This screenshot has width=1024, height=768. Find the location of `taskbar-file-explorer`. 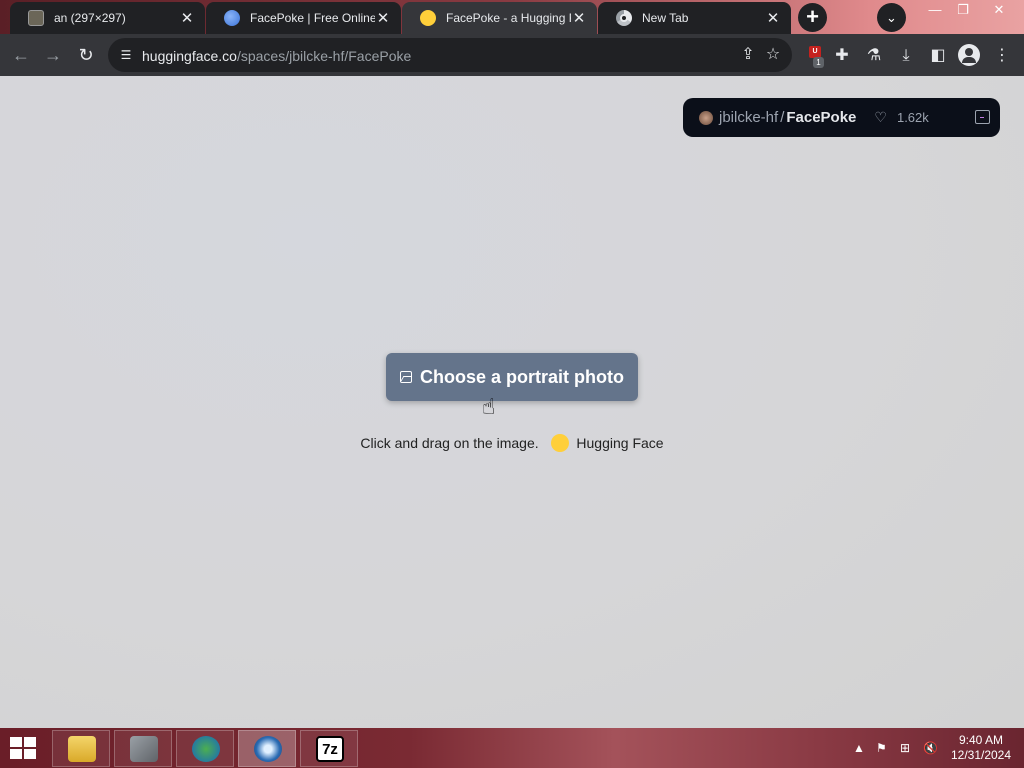

taskbar-file-explorer is located at coordinates (81, 748).